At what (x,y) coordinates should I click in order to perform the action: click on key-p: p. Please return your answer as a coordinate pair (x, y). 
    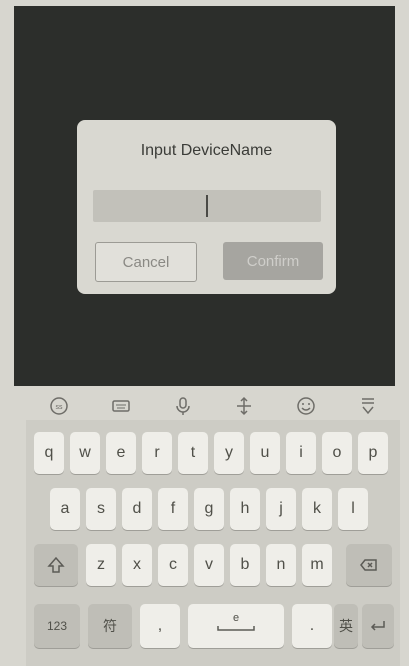
    Looking at the image, I should click on (373, 453).